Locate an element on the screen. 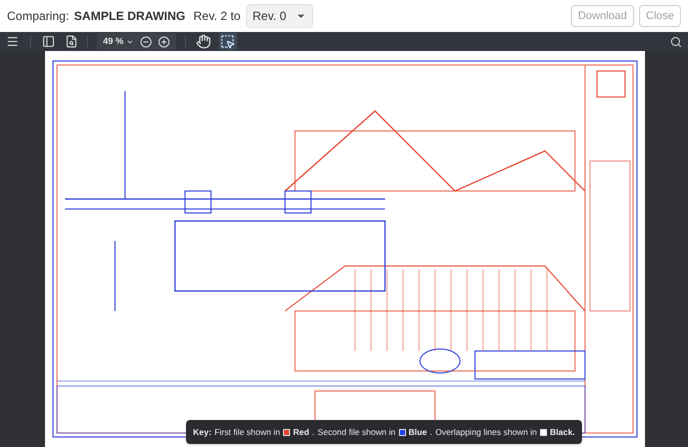 This screenshot has width=688, height=447. color-name: Blue is located at coordinates (417, 432).